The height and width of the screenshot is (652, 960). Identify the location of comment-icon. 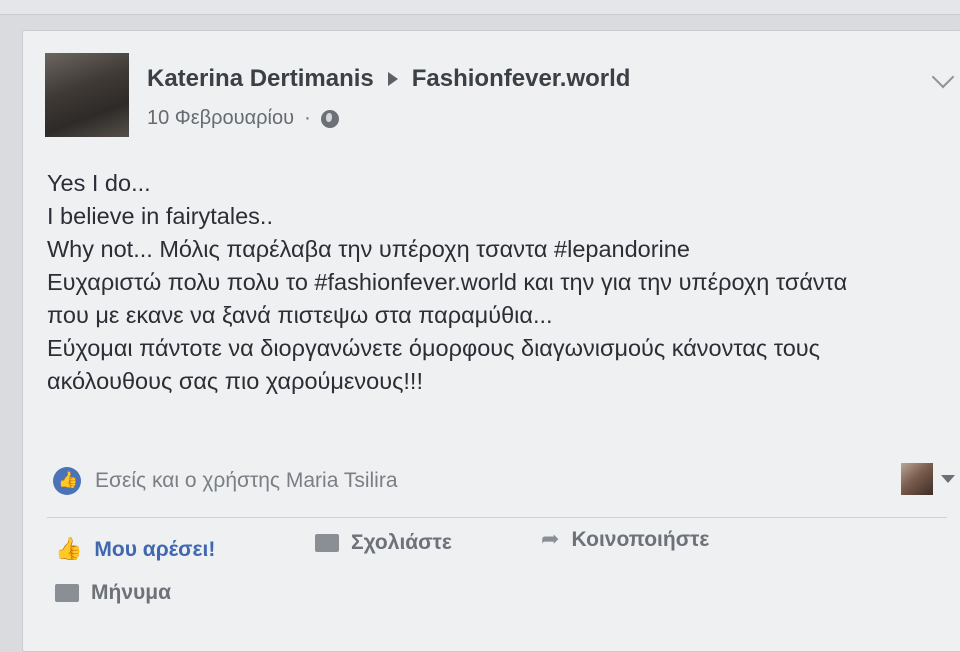
(327, 543).